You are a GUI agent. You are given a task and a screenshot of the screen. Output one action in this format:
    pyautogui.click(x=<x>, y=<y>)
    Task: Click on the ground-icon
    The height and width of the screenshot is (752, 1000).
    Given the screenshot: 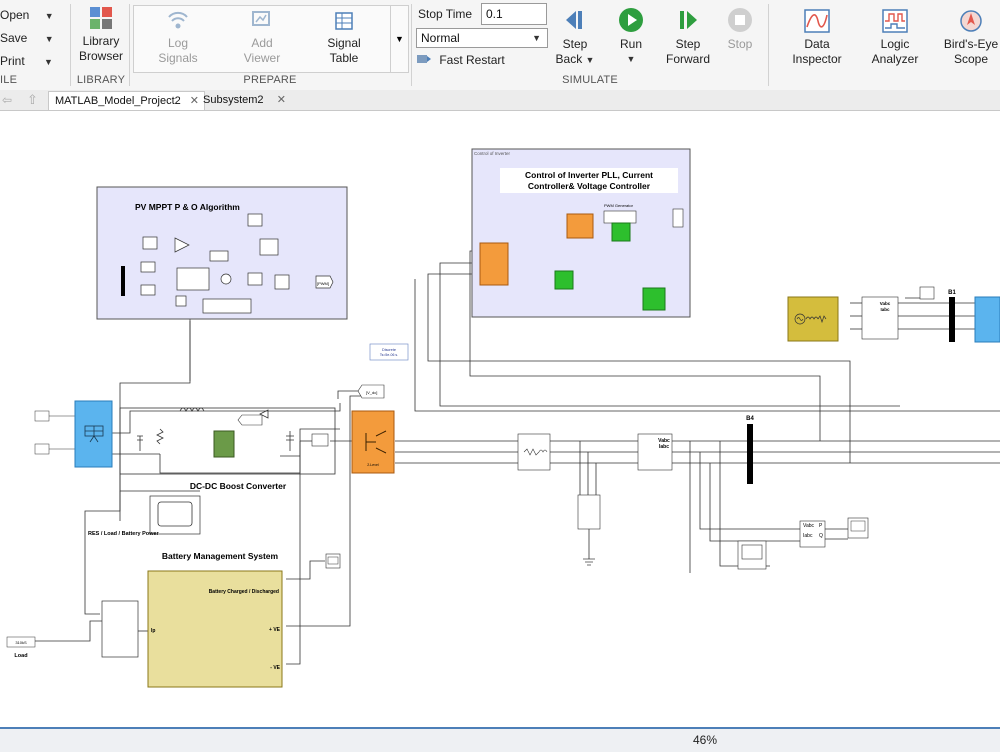 What is the action you would take?
    pyautogui.click(x=589, y=562)
    